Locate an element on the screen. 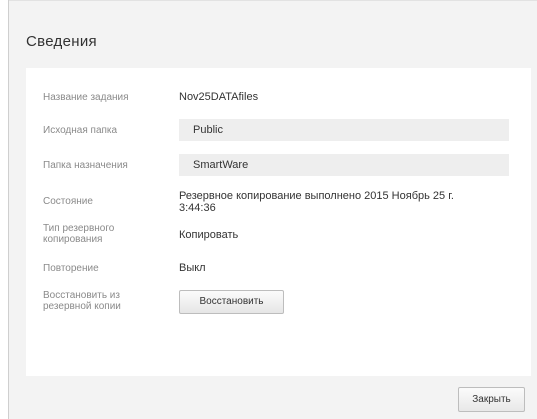  job-name-label: Название задания is located at coordinates (86, 97).